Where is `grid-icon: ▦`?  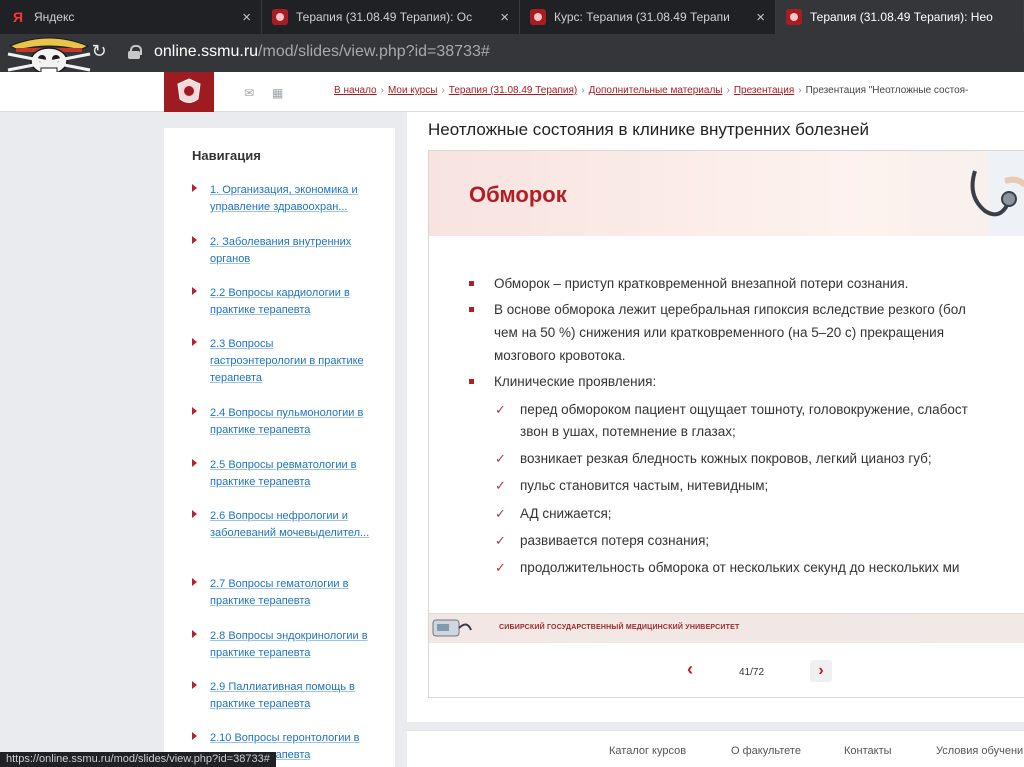 grid-icon: ▦ is located at coordinates (277, 93).